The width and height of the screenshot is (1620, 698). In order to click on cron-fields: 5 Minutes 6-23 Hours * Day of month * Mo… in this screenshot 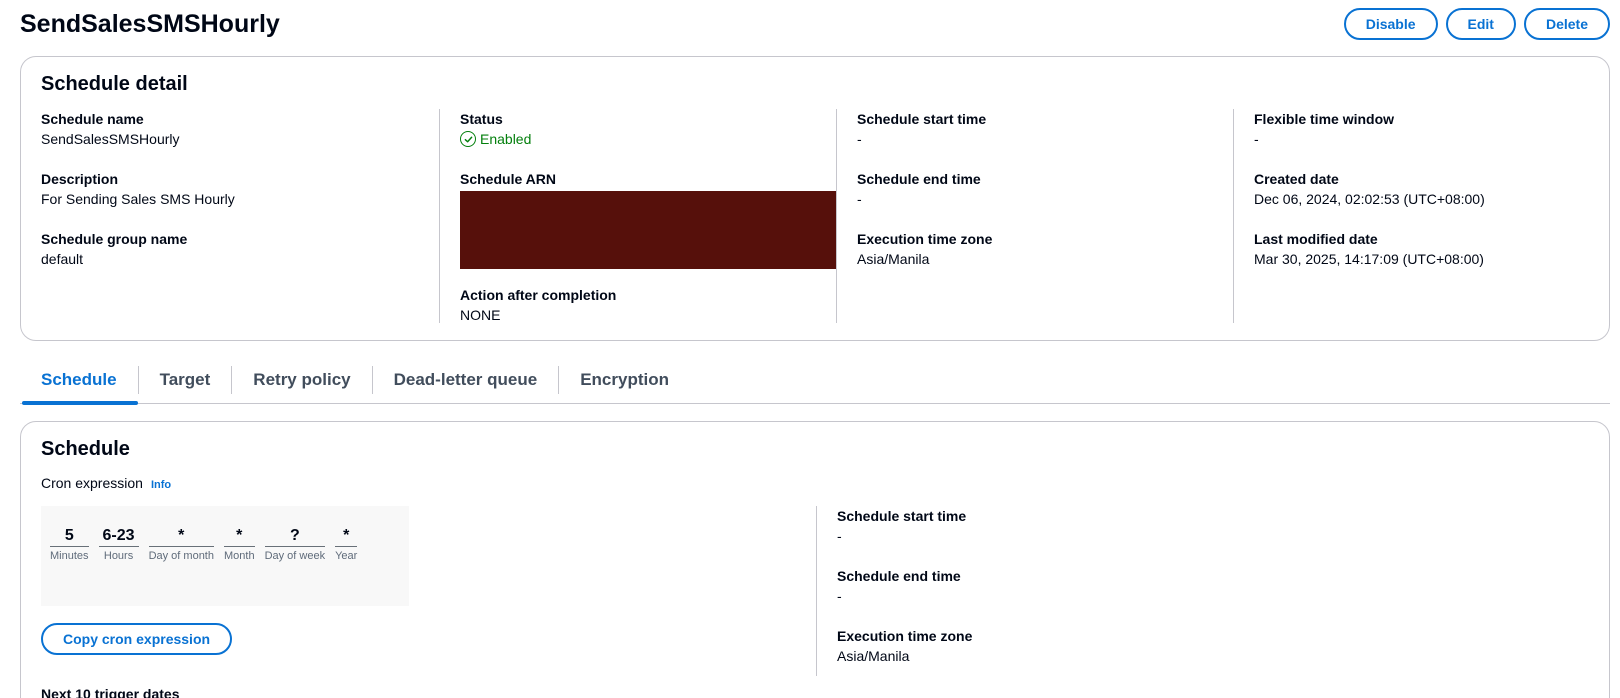, I will do `click(204, 545)`.